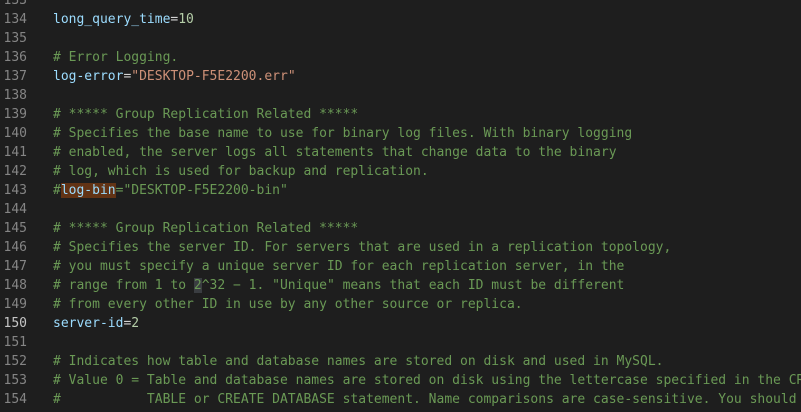  Describe the element at coordinates (15, 209) in the screenshot. I see `line-number: 144` at that location.